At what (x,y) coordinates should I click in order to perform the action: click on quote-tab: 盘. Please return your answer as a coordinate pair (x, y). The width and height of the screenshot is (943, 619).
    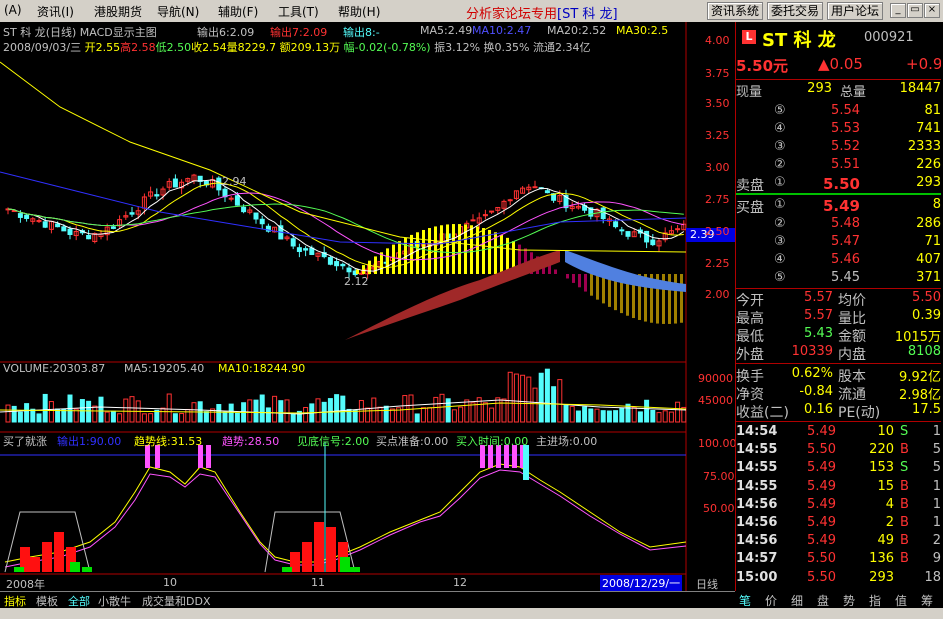
    Looking at the image, I should click on (823, 600).